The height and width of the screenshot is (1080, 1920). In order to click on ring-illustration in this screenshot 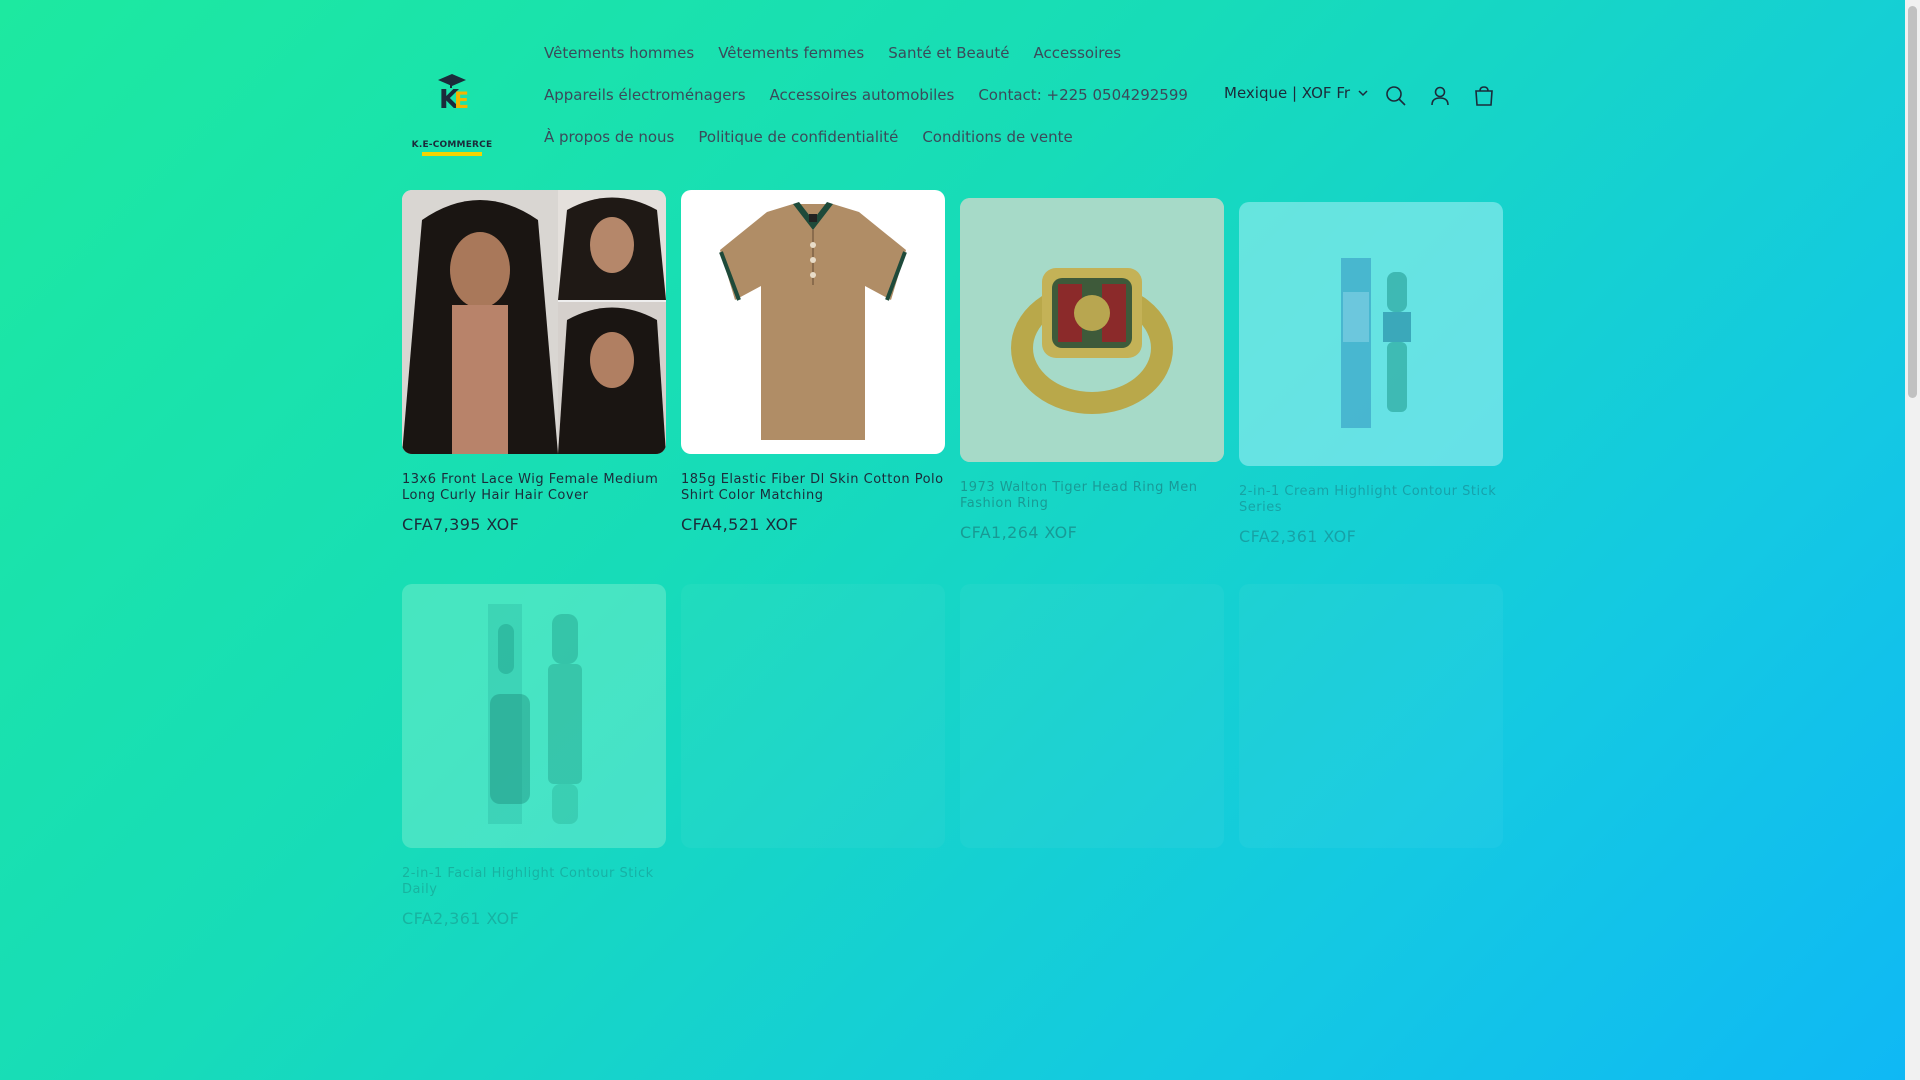, I will do `click(1092, 330)`.